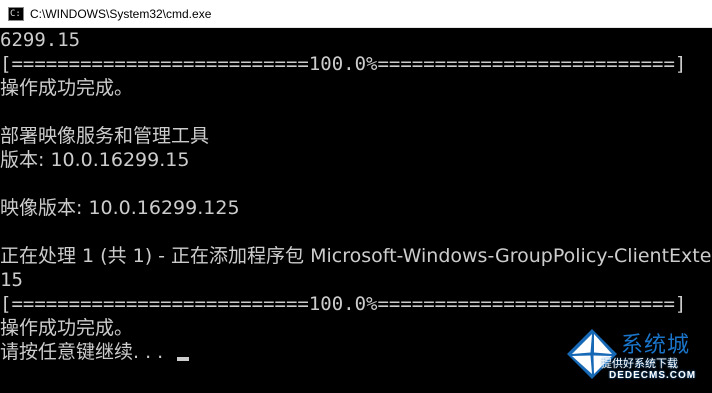 The image size is (712, 393). I want to click on console-line: 映像版本: 10.0.16299.125, so click(120, 208).